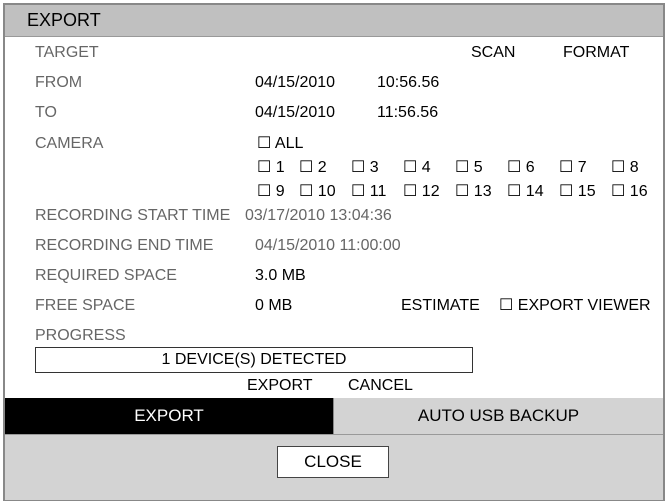 This screenshot has width=668, height=501. I want to click on footer: CLOSE, so click(334, 467).